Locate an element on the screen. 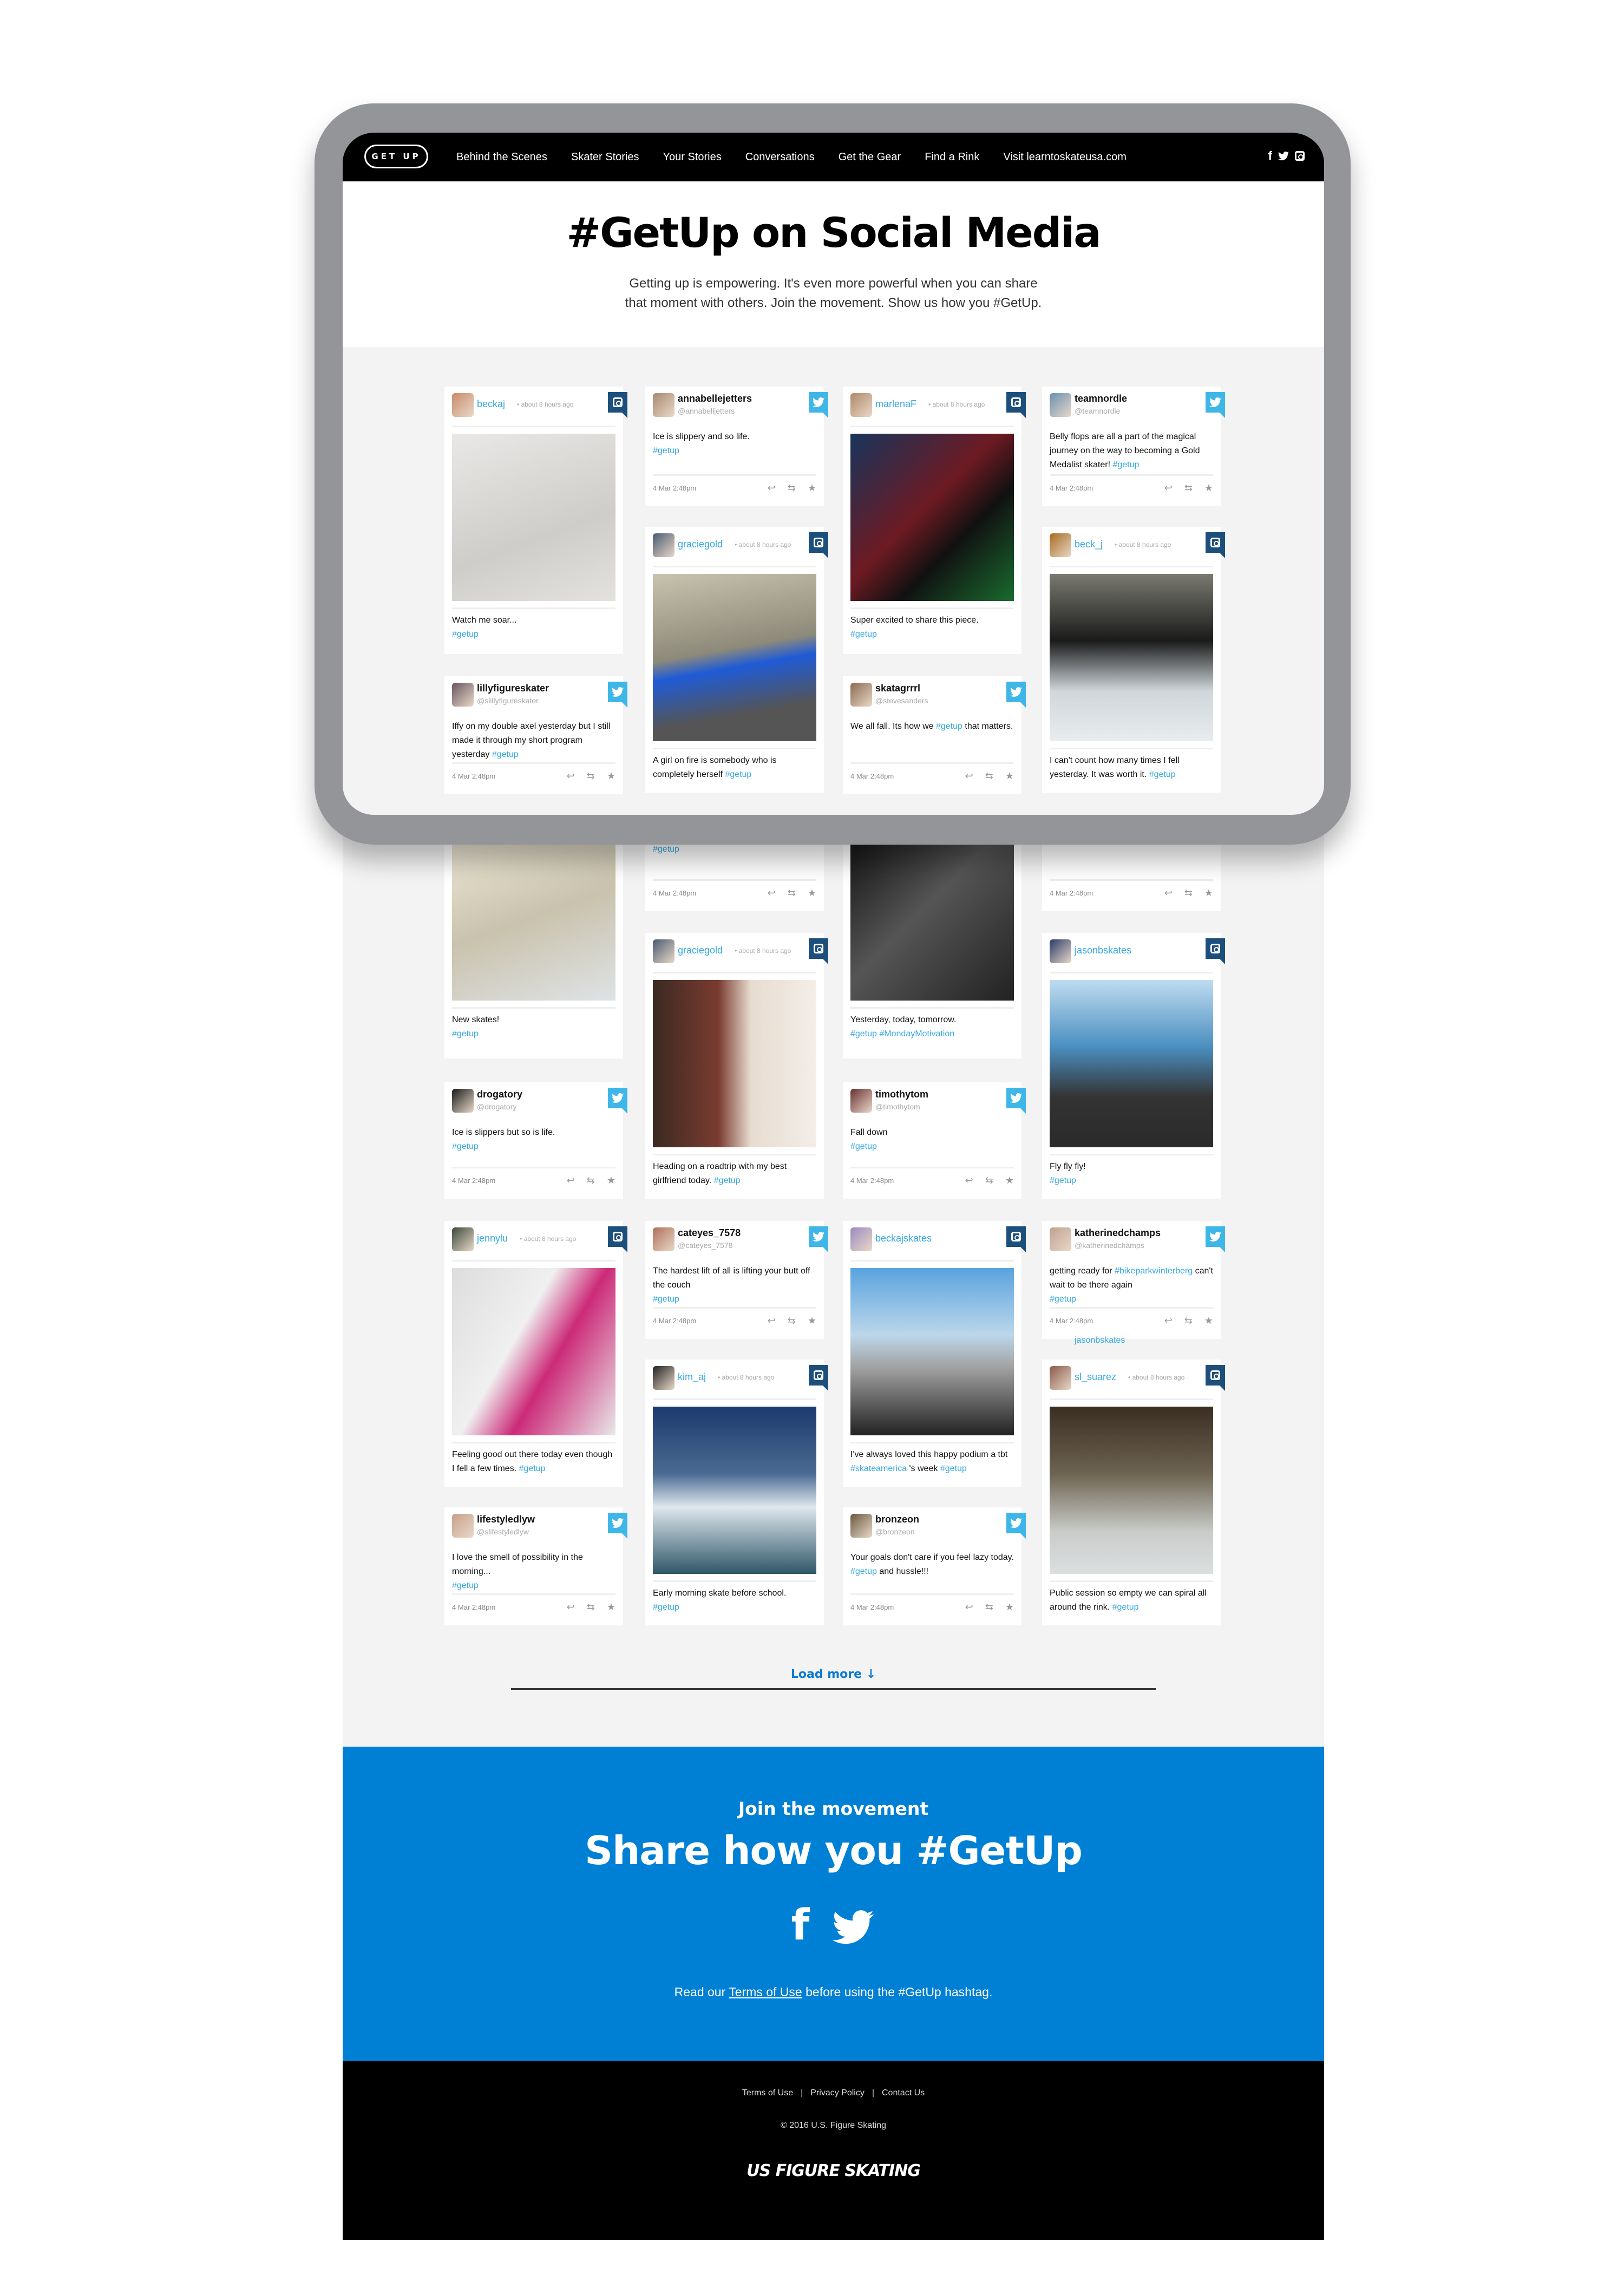 This screenshot has height=2274, width=1624. nav-get-the-gear: Get the Gear is located at coordinates (870, 158).